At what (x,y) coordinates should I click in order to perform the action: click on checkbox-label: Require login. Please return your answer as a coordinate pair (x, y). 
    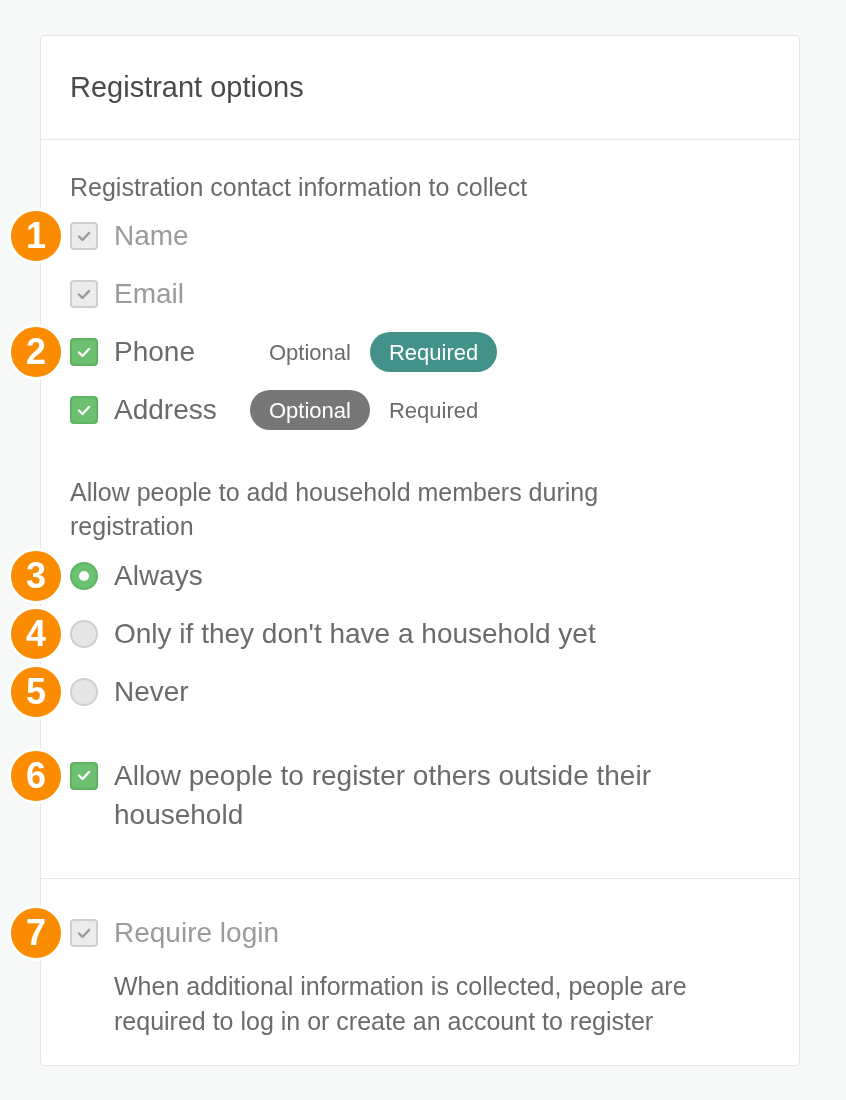
    Looking at the image, I should click on (196, 933).